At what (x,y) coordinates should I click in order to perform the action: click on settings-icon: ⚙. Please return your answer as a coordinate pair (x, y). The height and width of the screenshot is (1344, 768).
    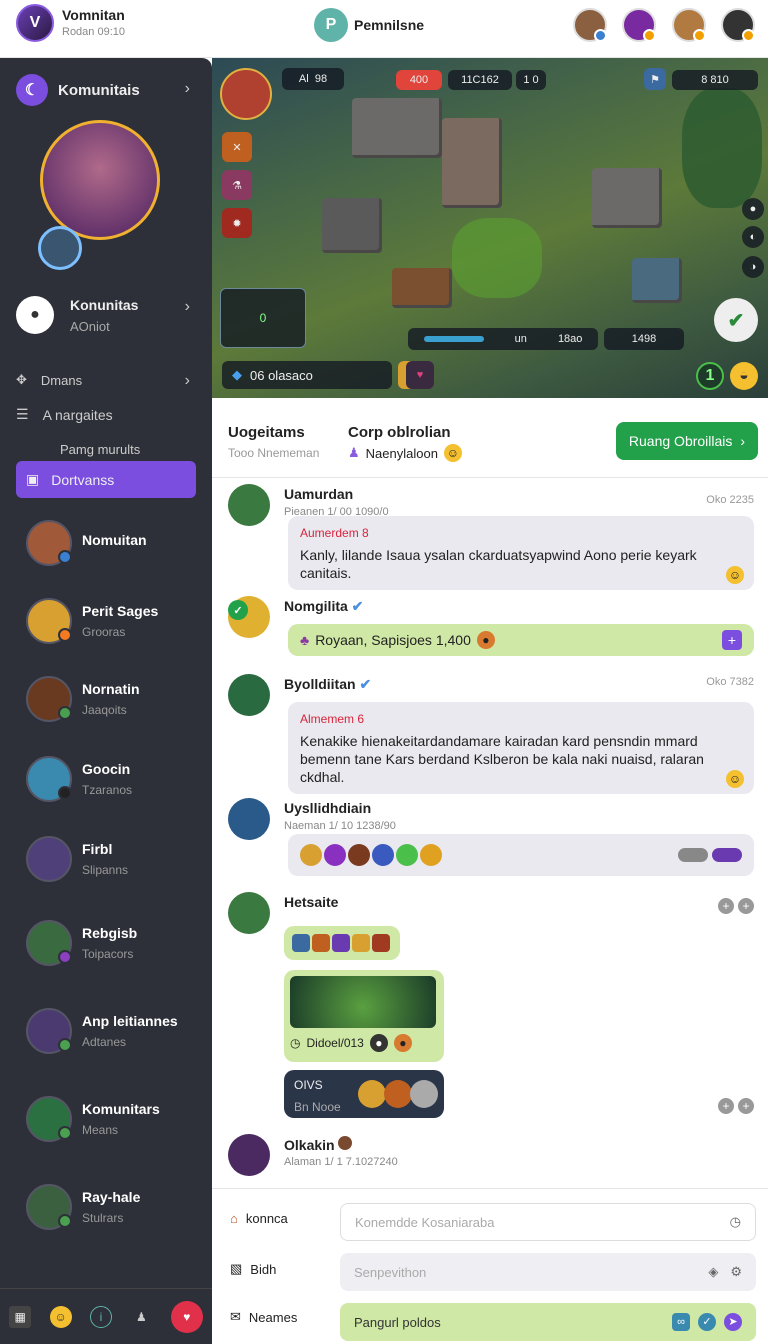
    Looking at the image, I should click on (736, 1272).